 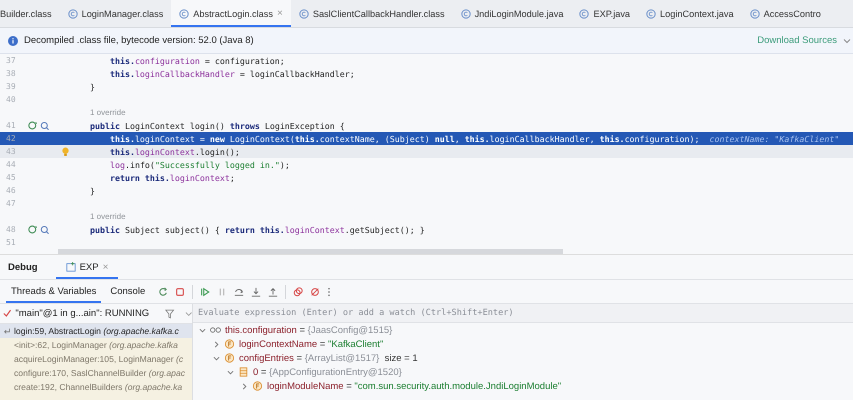 I want to click on mute-breakpoints-icon, so click(x=315, y=291).